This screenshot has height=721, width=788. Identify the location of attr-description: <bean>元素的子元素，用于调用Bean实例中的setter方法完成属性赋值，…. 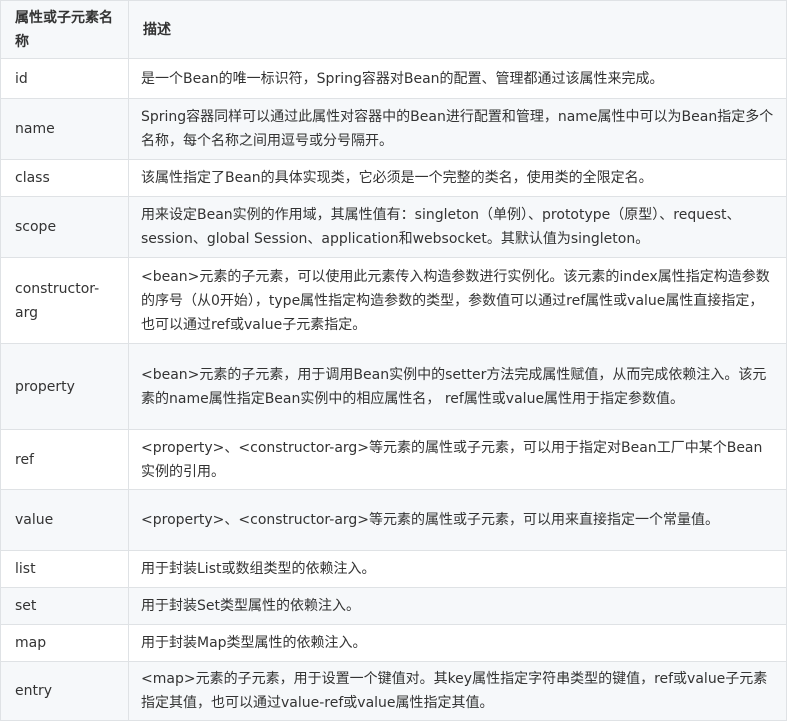
(457, 386).